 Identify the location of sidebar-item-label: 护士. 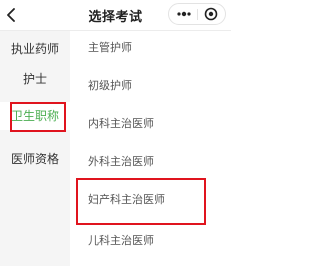
(34, 79).